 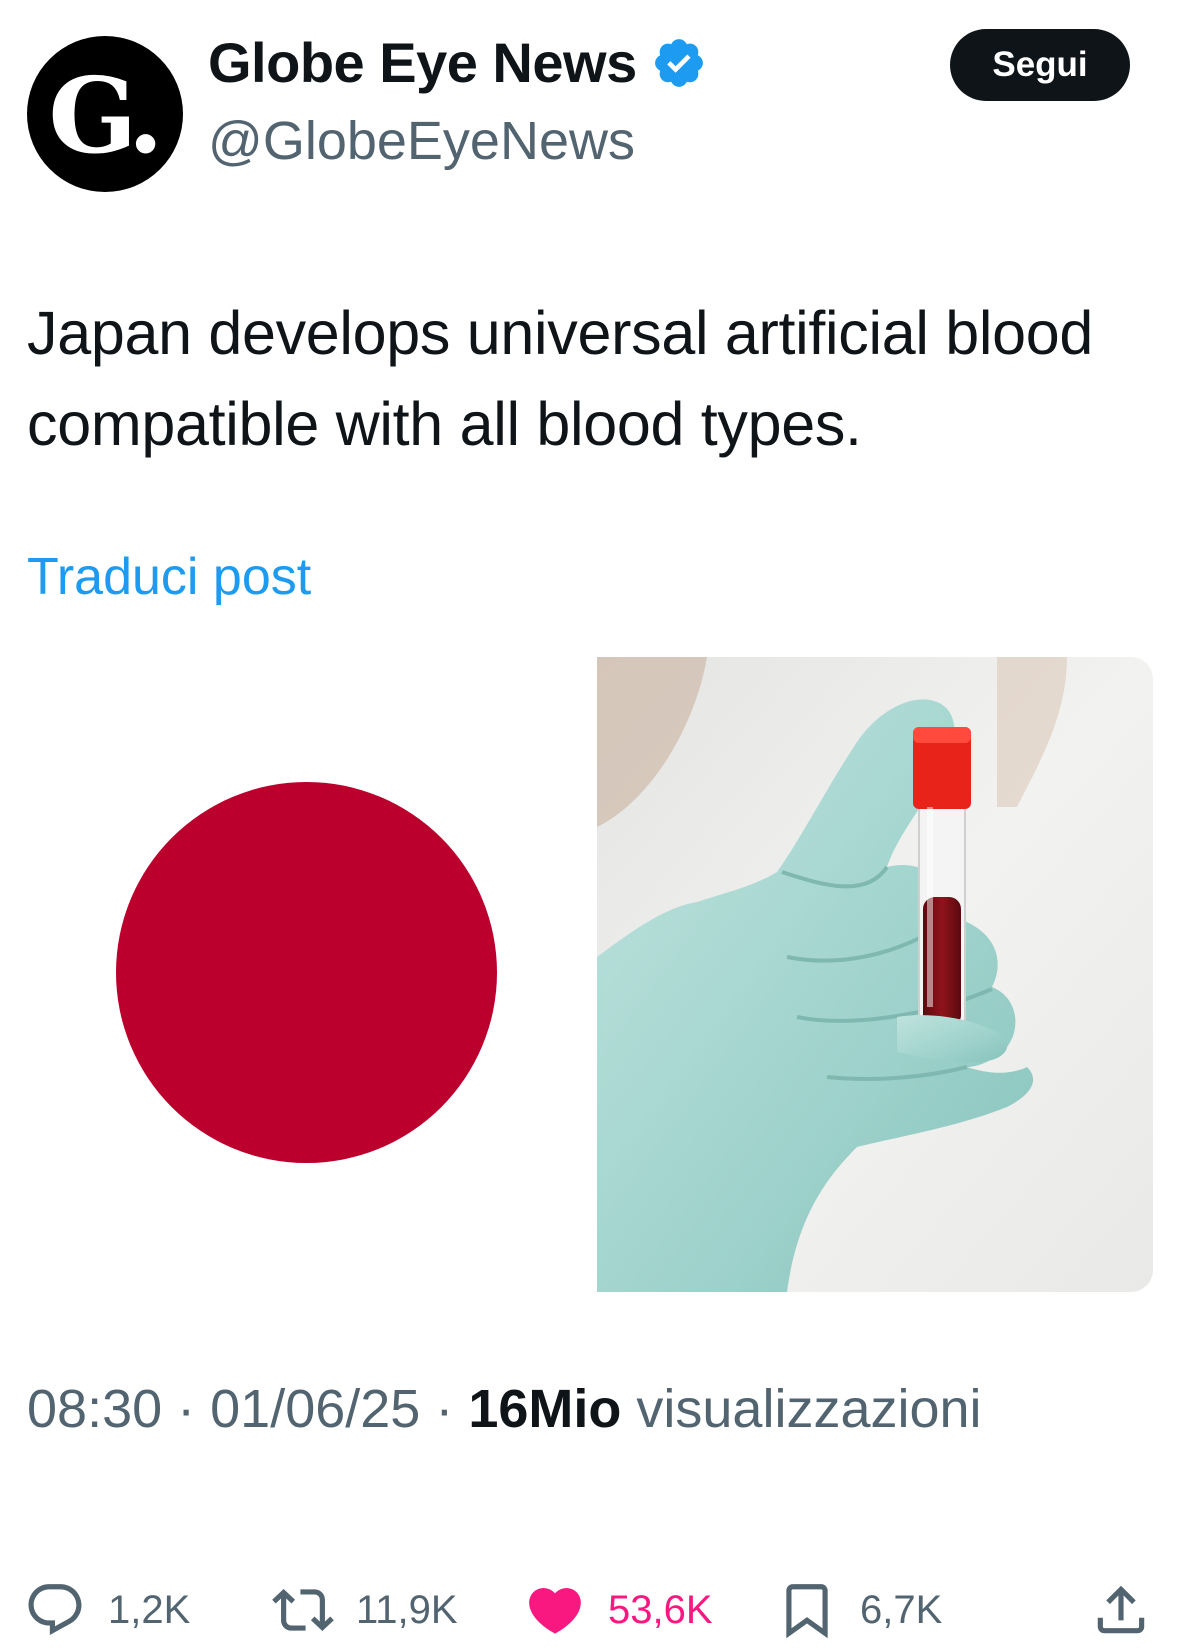 What do you see at coordinates (422, 62) in the screenshot?
I see `display-name-text: Globe Eye News` at bounding box center [422, 62].